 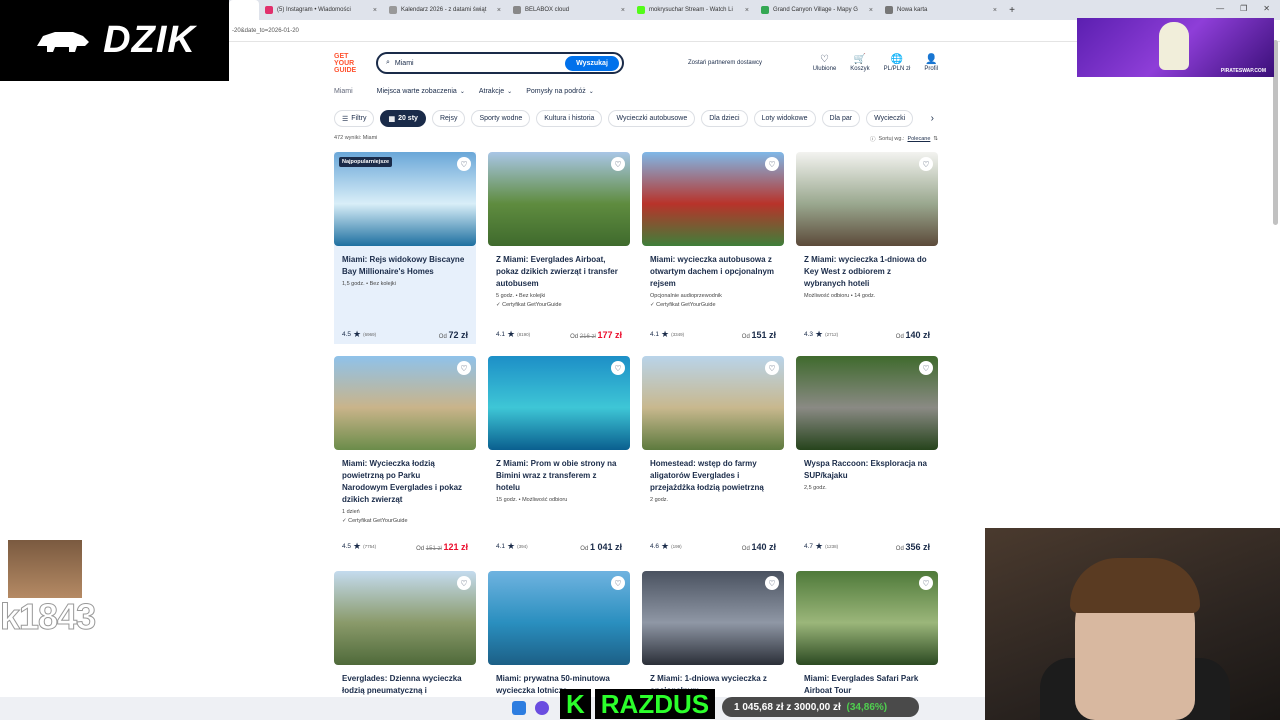 What do you see at coordinates (652, 118) in the screenshot?
I see `category-chip: Wycieczki autobusowe` at bounding box center [652, 118].